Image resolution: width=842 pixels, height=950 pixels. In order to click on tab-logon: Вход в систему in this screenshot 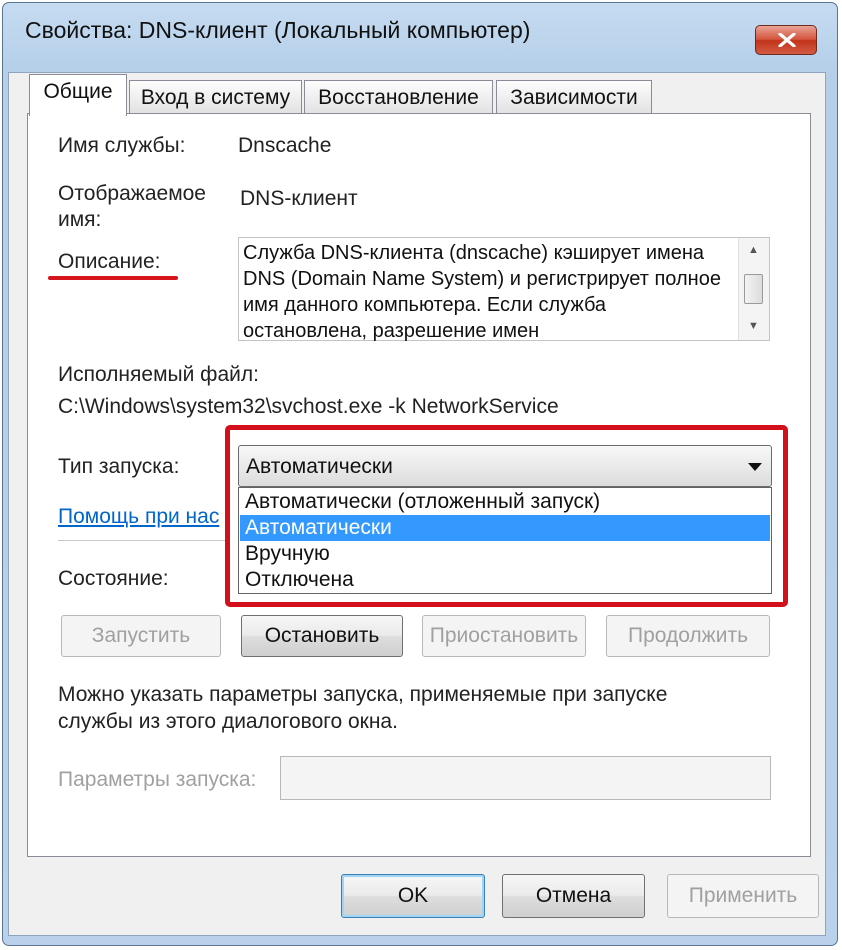, I will do `click(215, 96)`.